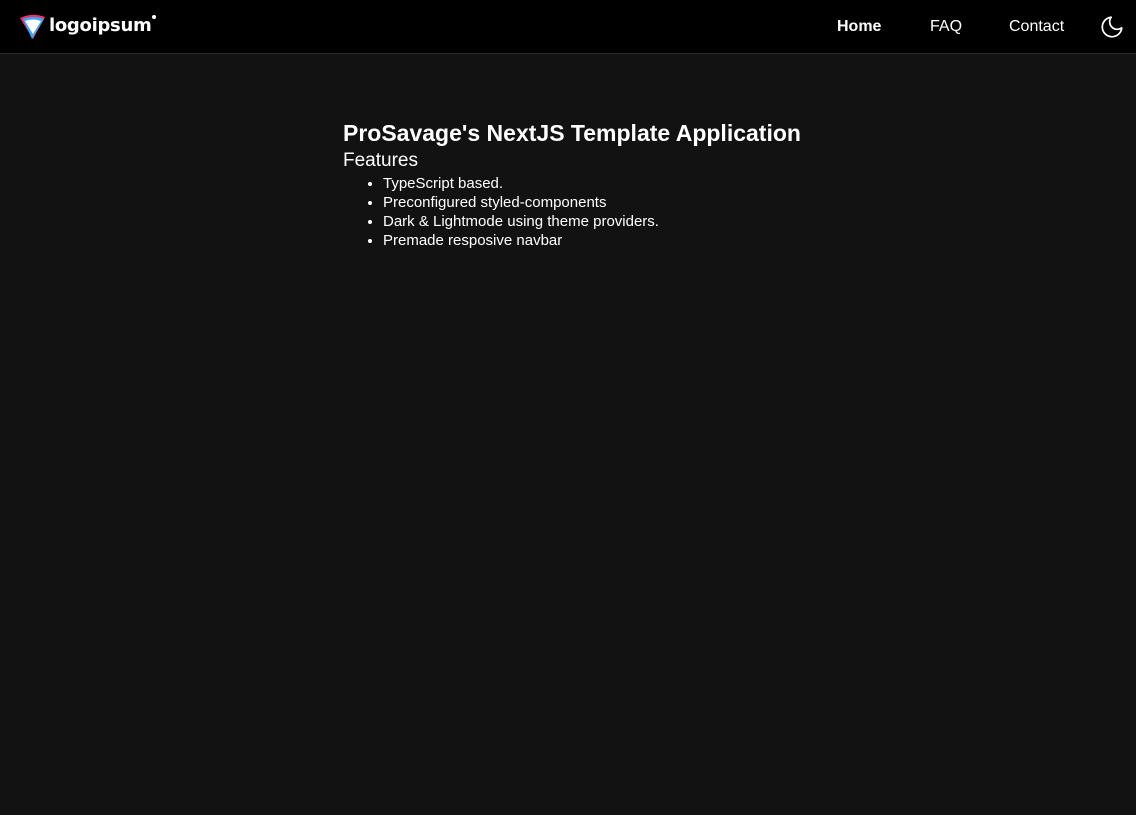  What do you see at coordinates (663, 240) in the screenshot?
I see `list-item: Premade resposive navbar` at bounding box center [663, 240].